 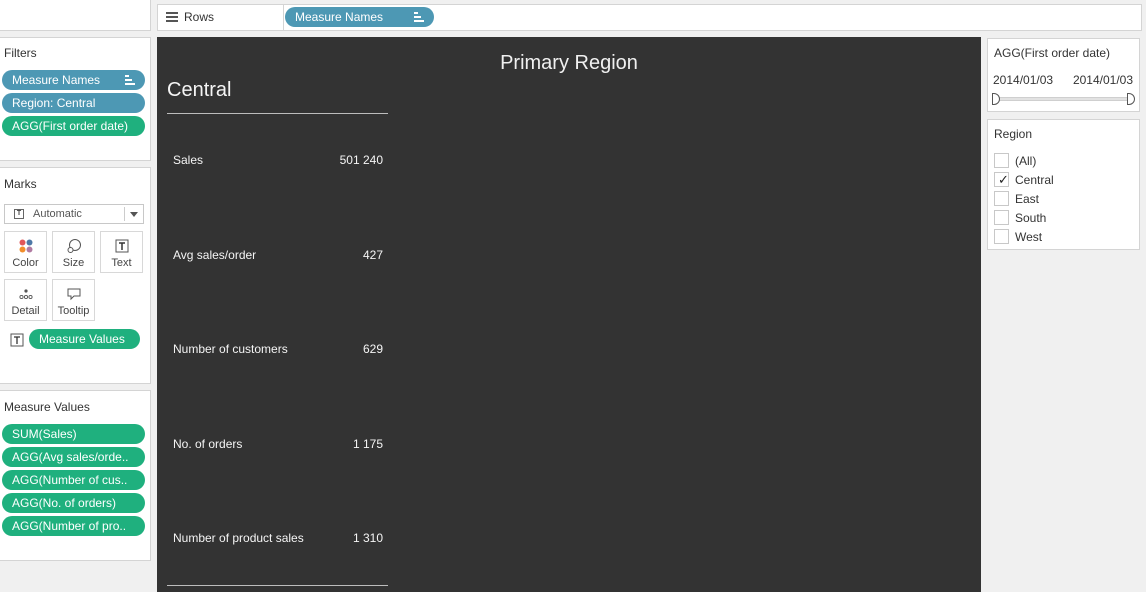 What do you see at coordinates (56, 80) in the screenshot?
I see `filter-pill-label: Measure Names` at bounding box center [56, 80].